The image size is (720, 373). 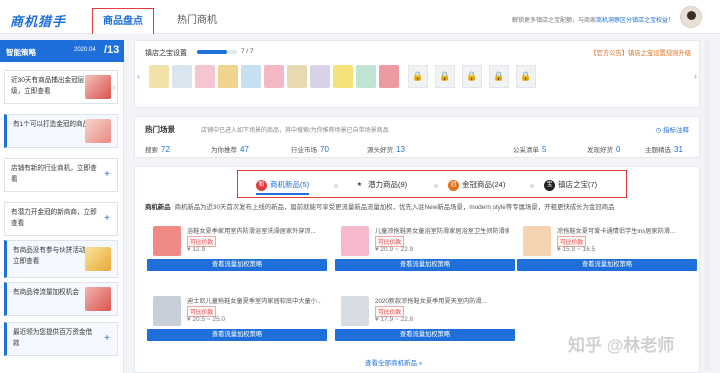 I want to click on new-product-icon: 新, so click(x=261, y=185).